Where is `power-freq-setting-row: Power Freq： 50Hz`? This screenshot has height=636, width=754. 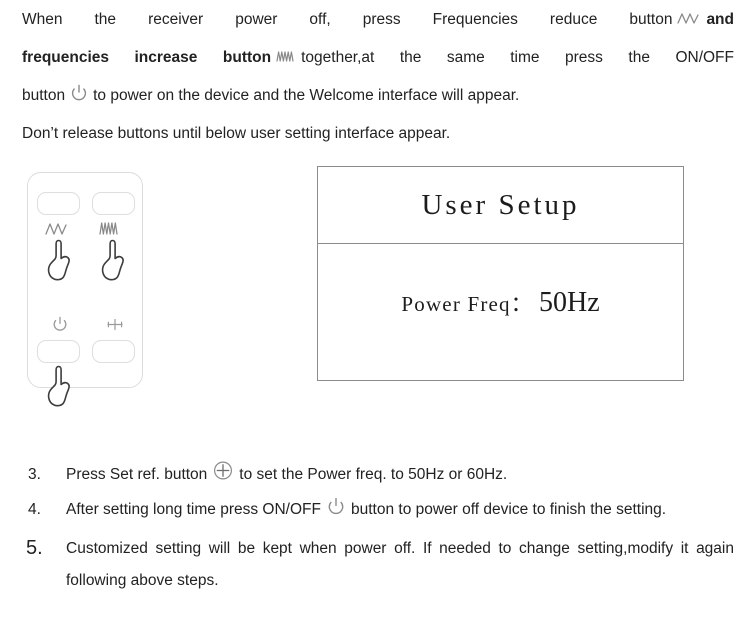
power-freq-setting-row: Power Freq： 50Hz is located at coordinates (500, 303).